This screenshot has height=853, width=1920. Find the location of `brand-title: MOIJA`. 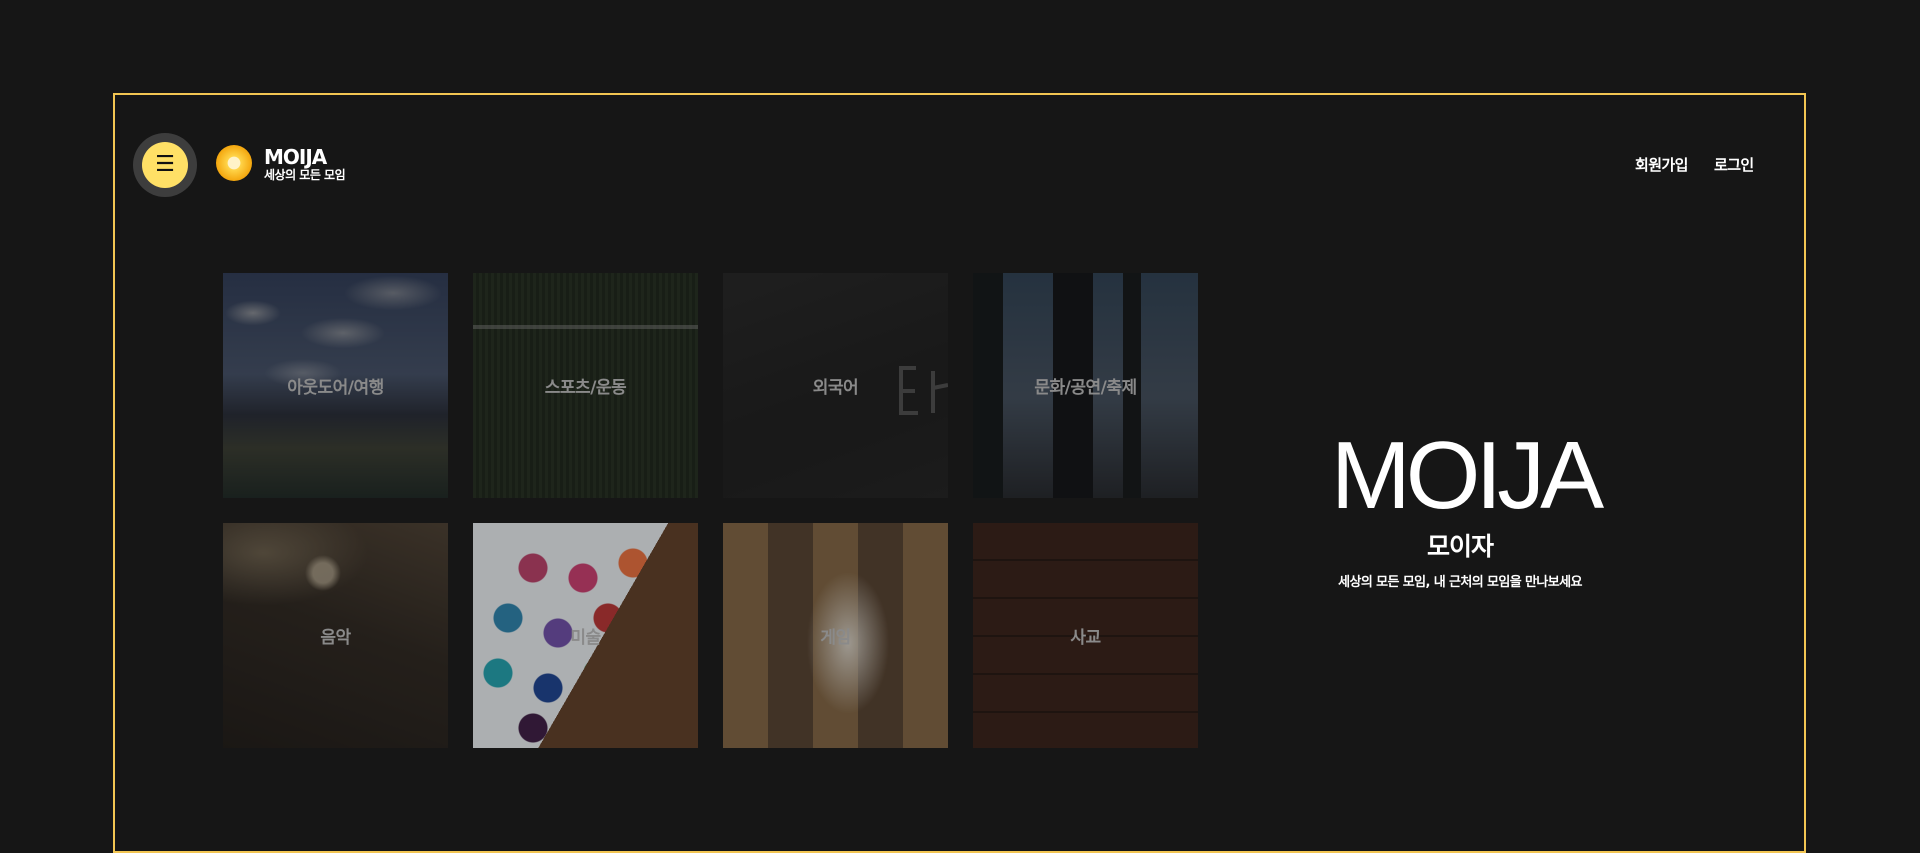

brand-title: MOIJA is located at coordinates (295, 157).